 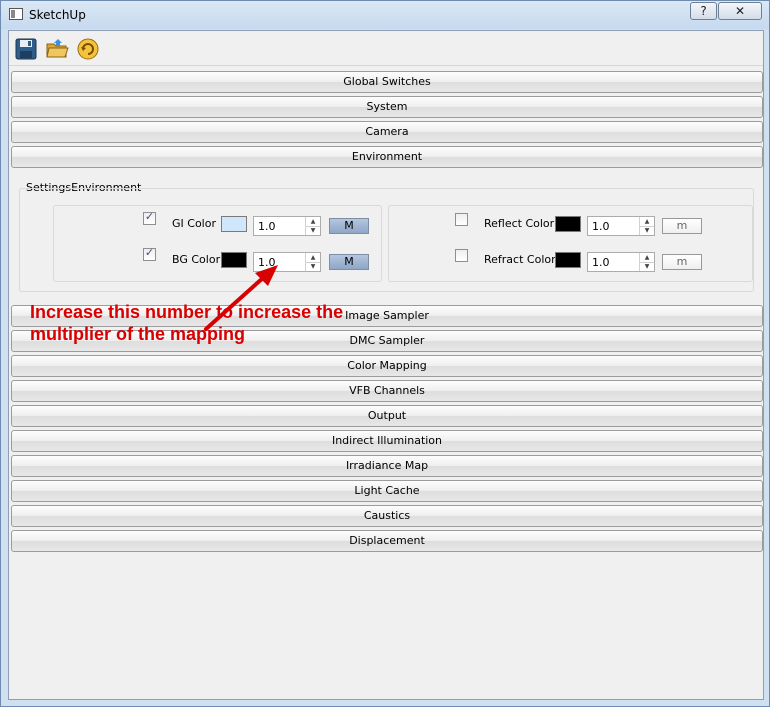 I want to click on annotation-arrow, so click(x=241, y=298).